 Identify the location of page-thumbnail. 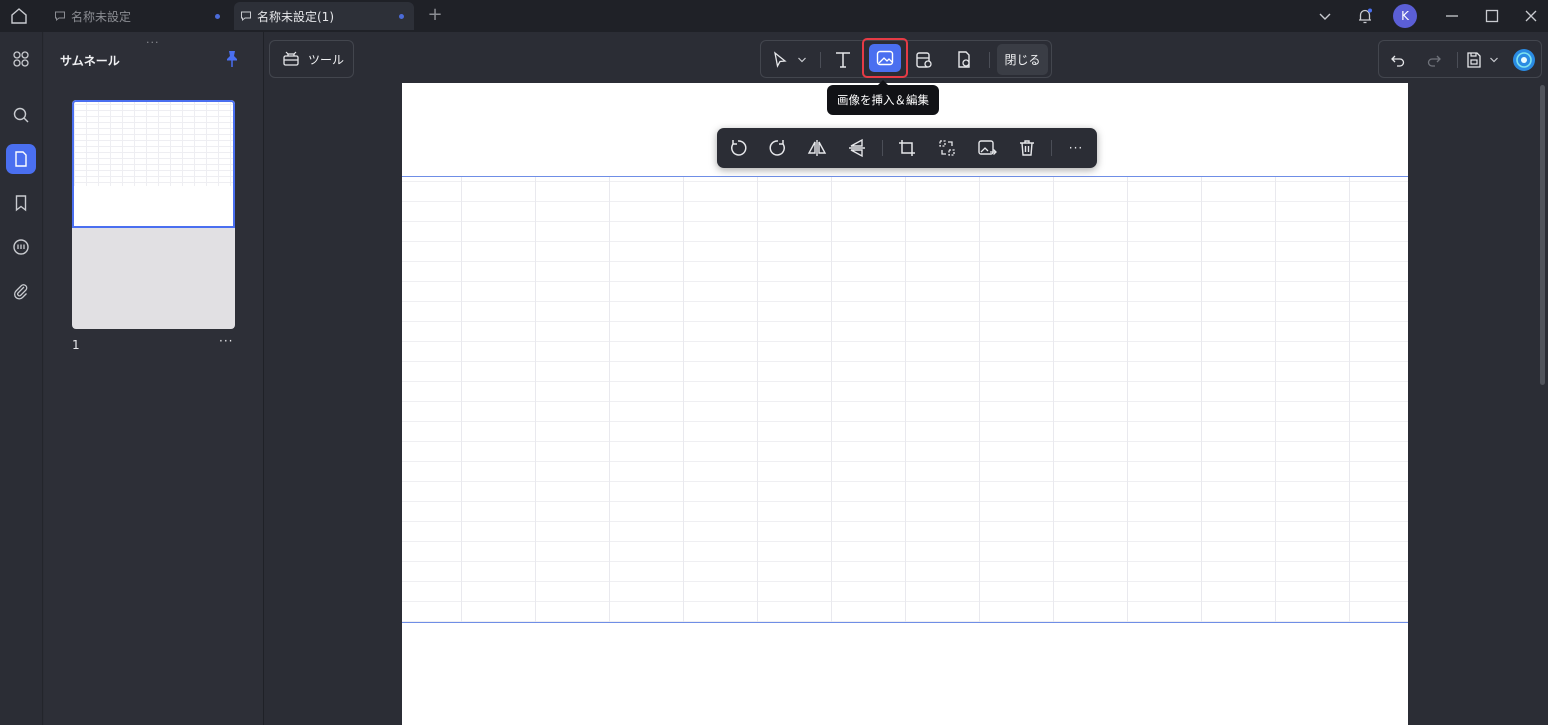
(153, 214).